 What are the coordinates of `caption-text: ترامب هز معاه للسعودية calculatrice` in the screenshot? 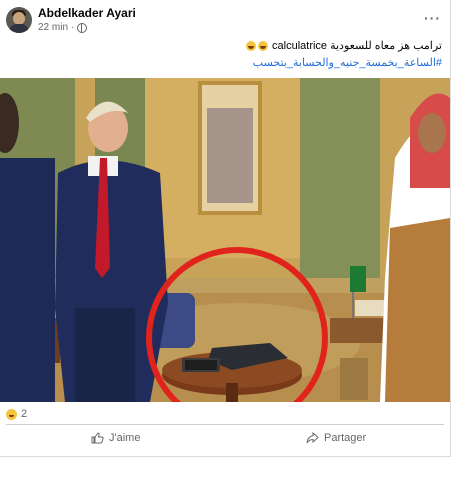 It's located at (357, 46).